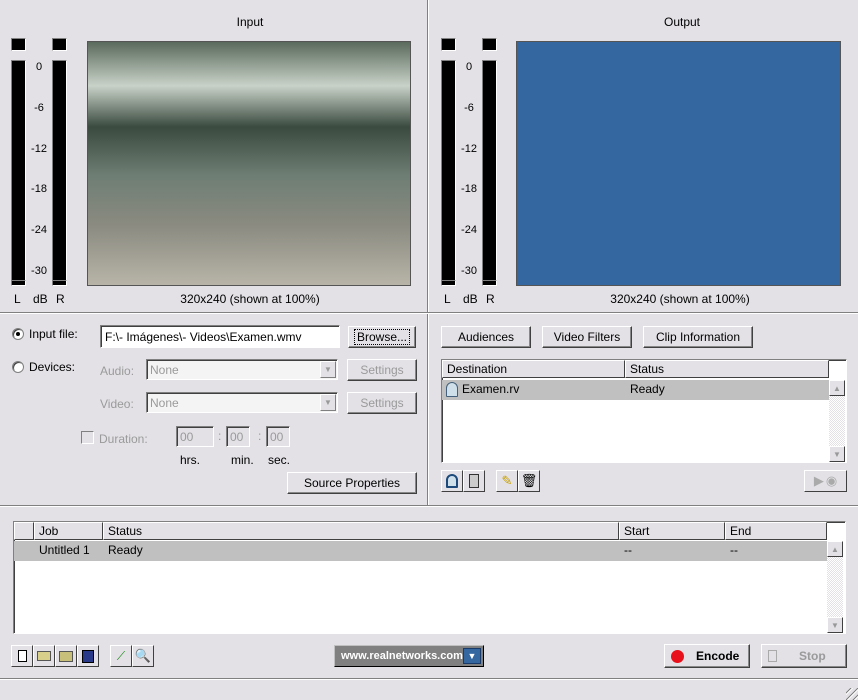  What do you see at coordinates (187, 437) in the screenshot?
I see `hours-value: 00` at bounding box center [187, 437].